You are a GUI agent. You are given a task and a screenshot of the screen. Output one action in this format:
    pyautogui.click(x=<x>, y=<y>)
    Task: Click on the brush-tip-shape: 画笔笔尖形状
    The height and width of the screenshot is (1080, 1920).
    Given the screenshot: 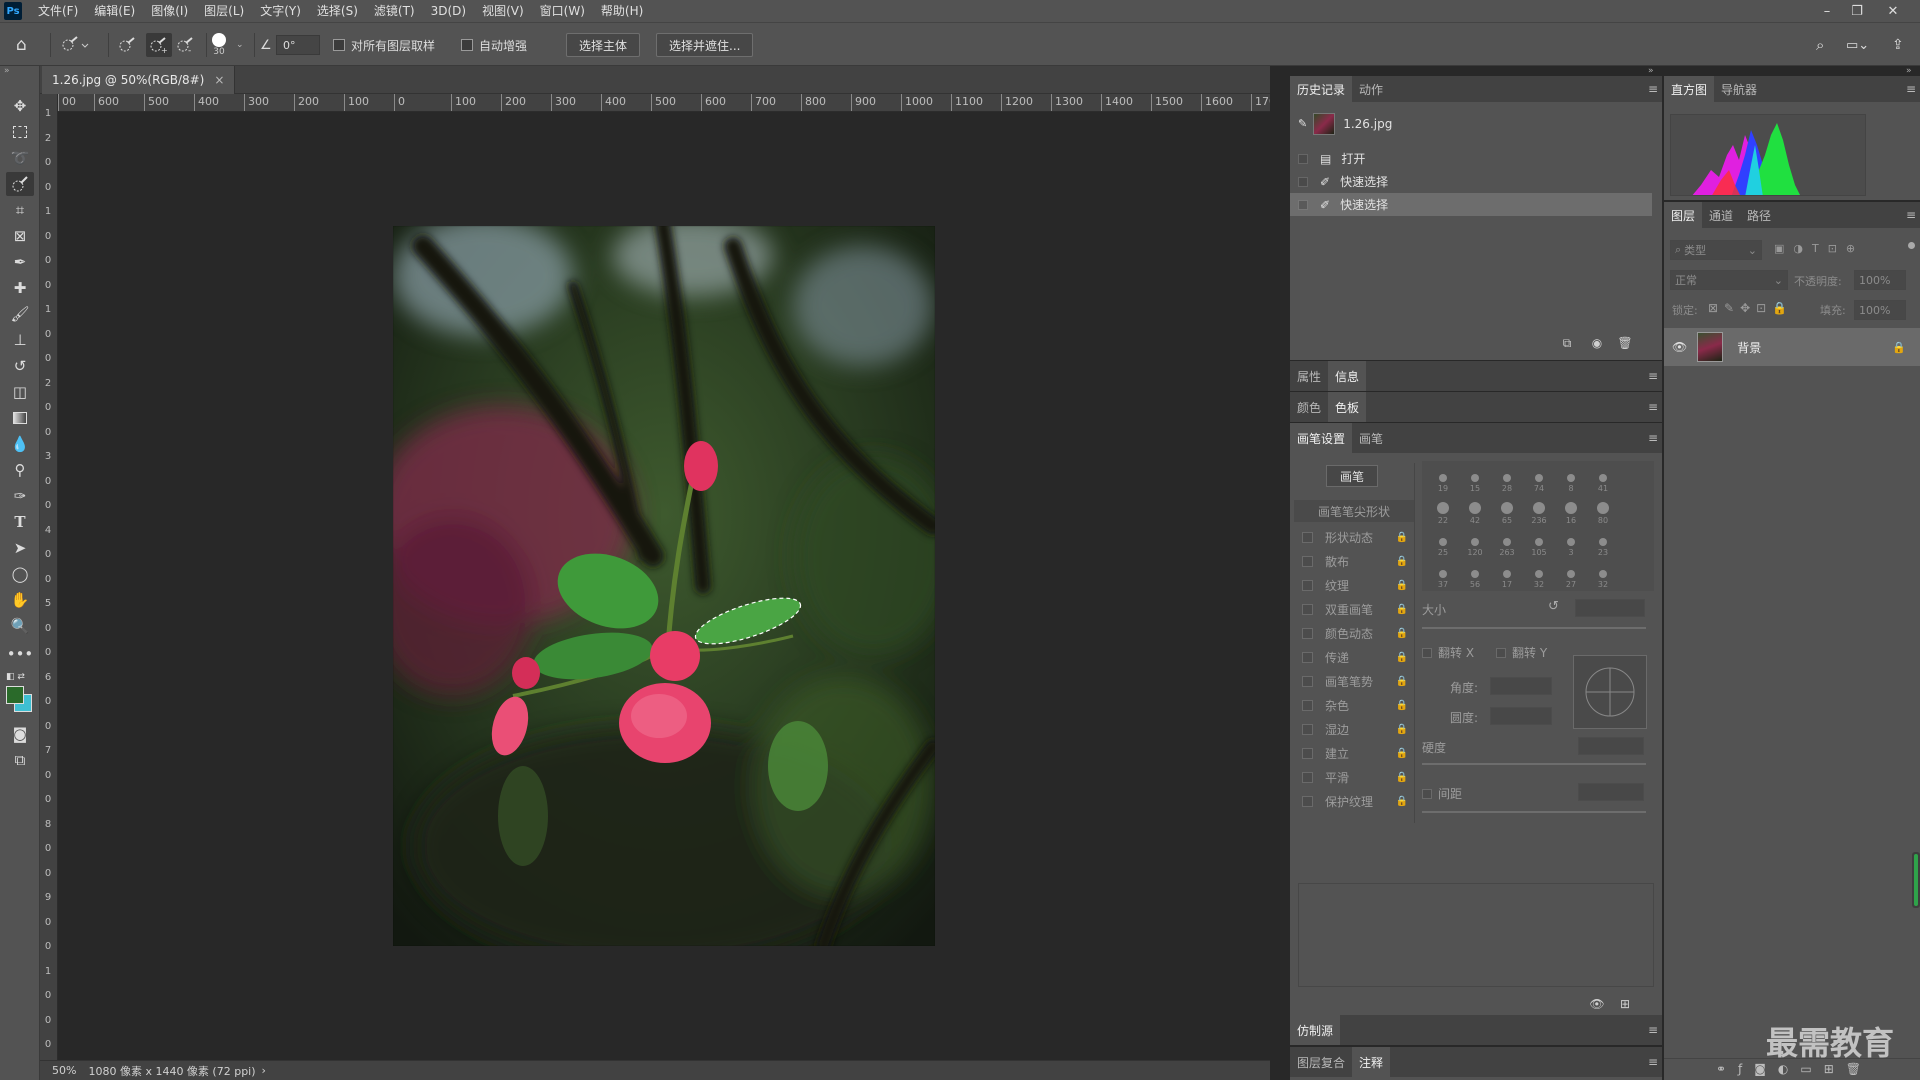 What is the action you would take?
    pyautogui.click(x=1354, y=511)
    